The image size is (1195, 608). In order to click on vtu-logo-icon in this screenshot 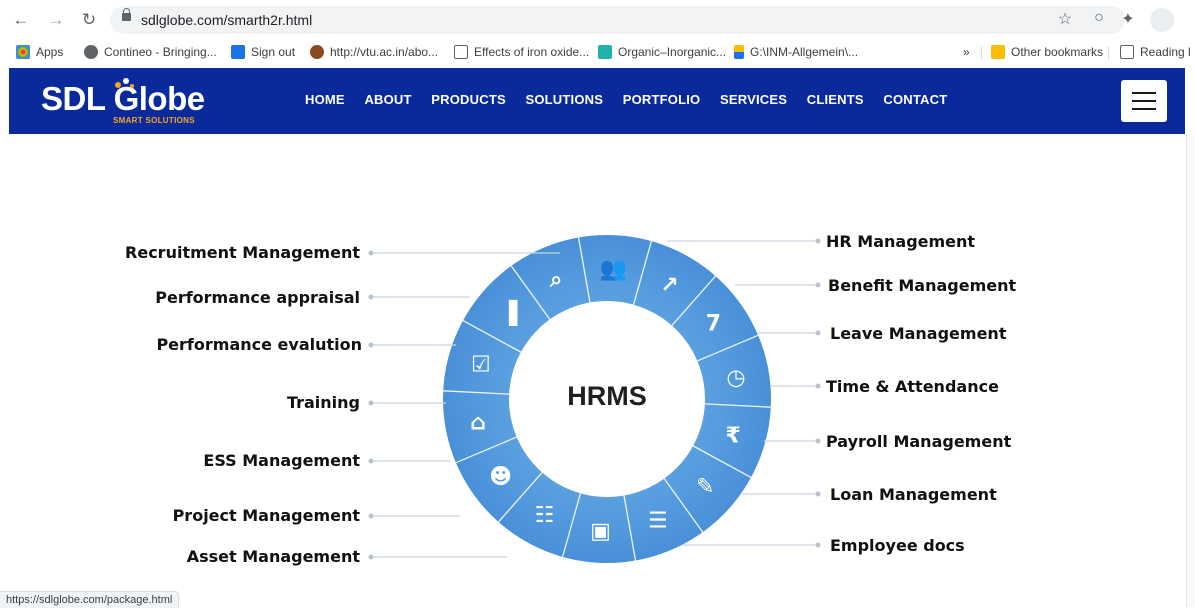, I will do `click(317, 52)`.